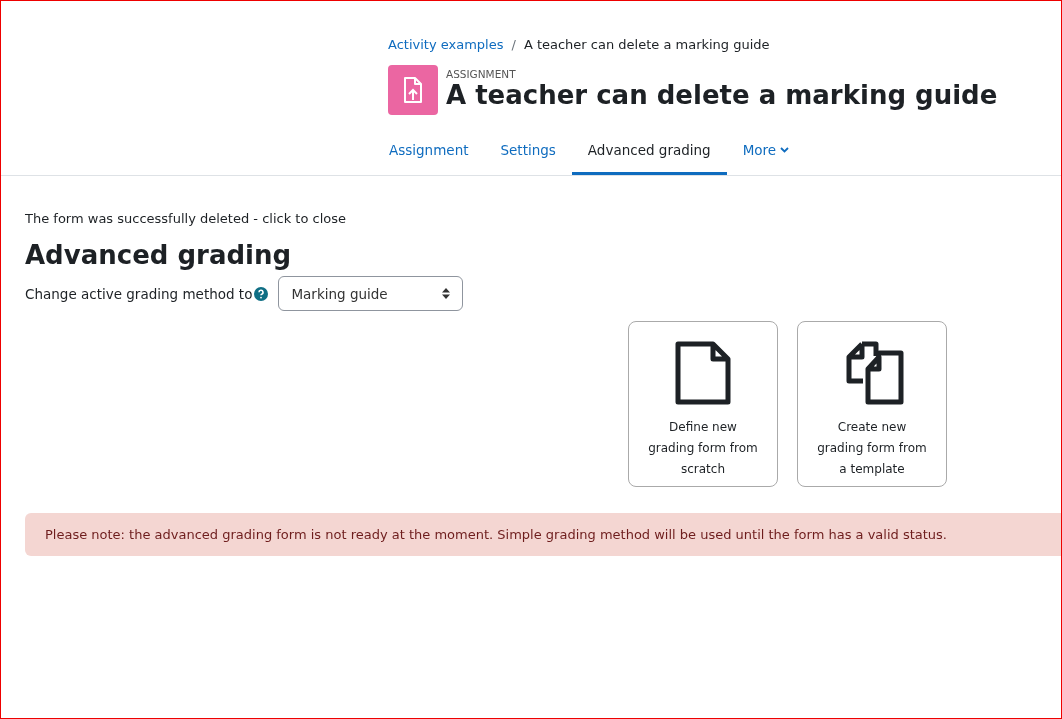 The image size is (1062, 719). Describe the element at coordinates (139, 293) in the screenshot. I see `grading-method-label: Change active grading method to` at that location.